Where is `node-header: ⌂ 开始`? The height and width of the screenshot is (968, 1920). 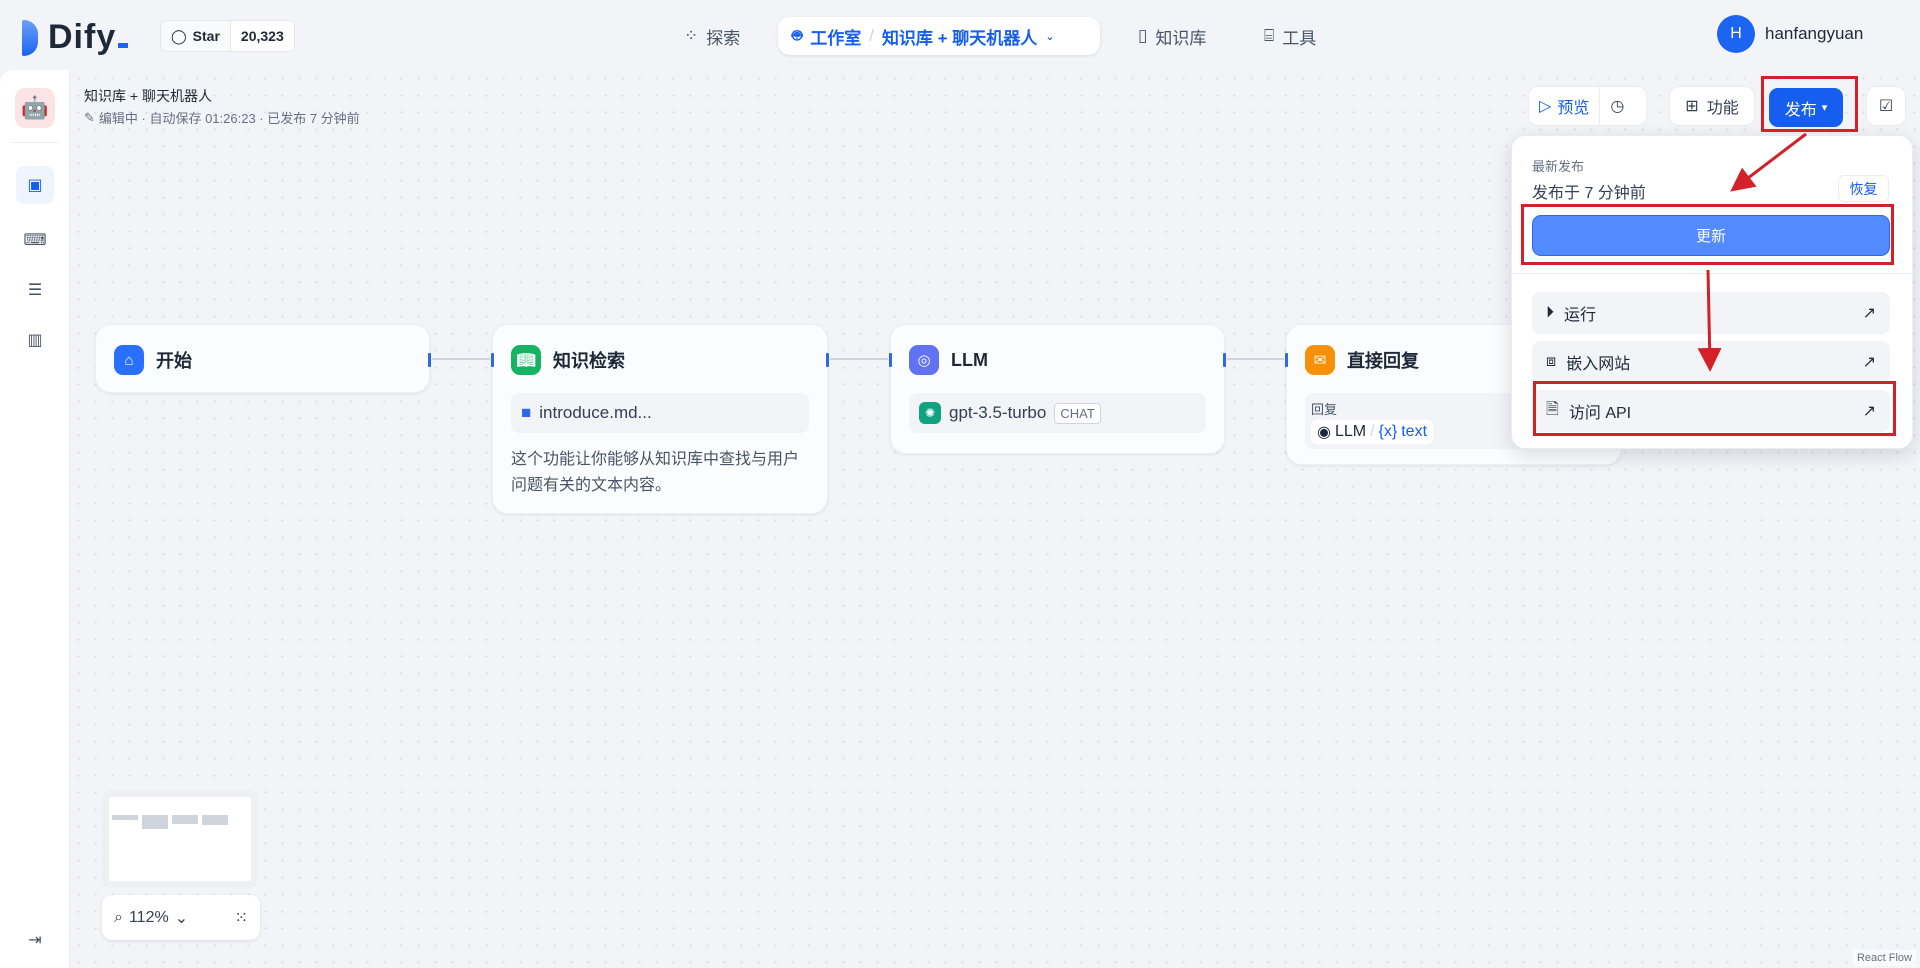
node-header: ⌂ 开始 is located at coordinates (153, 360).